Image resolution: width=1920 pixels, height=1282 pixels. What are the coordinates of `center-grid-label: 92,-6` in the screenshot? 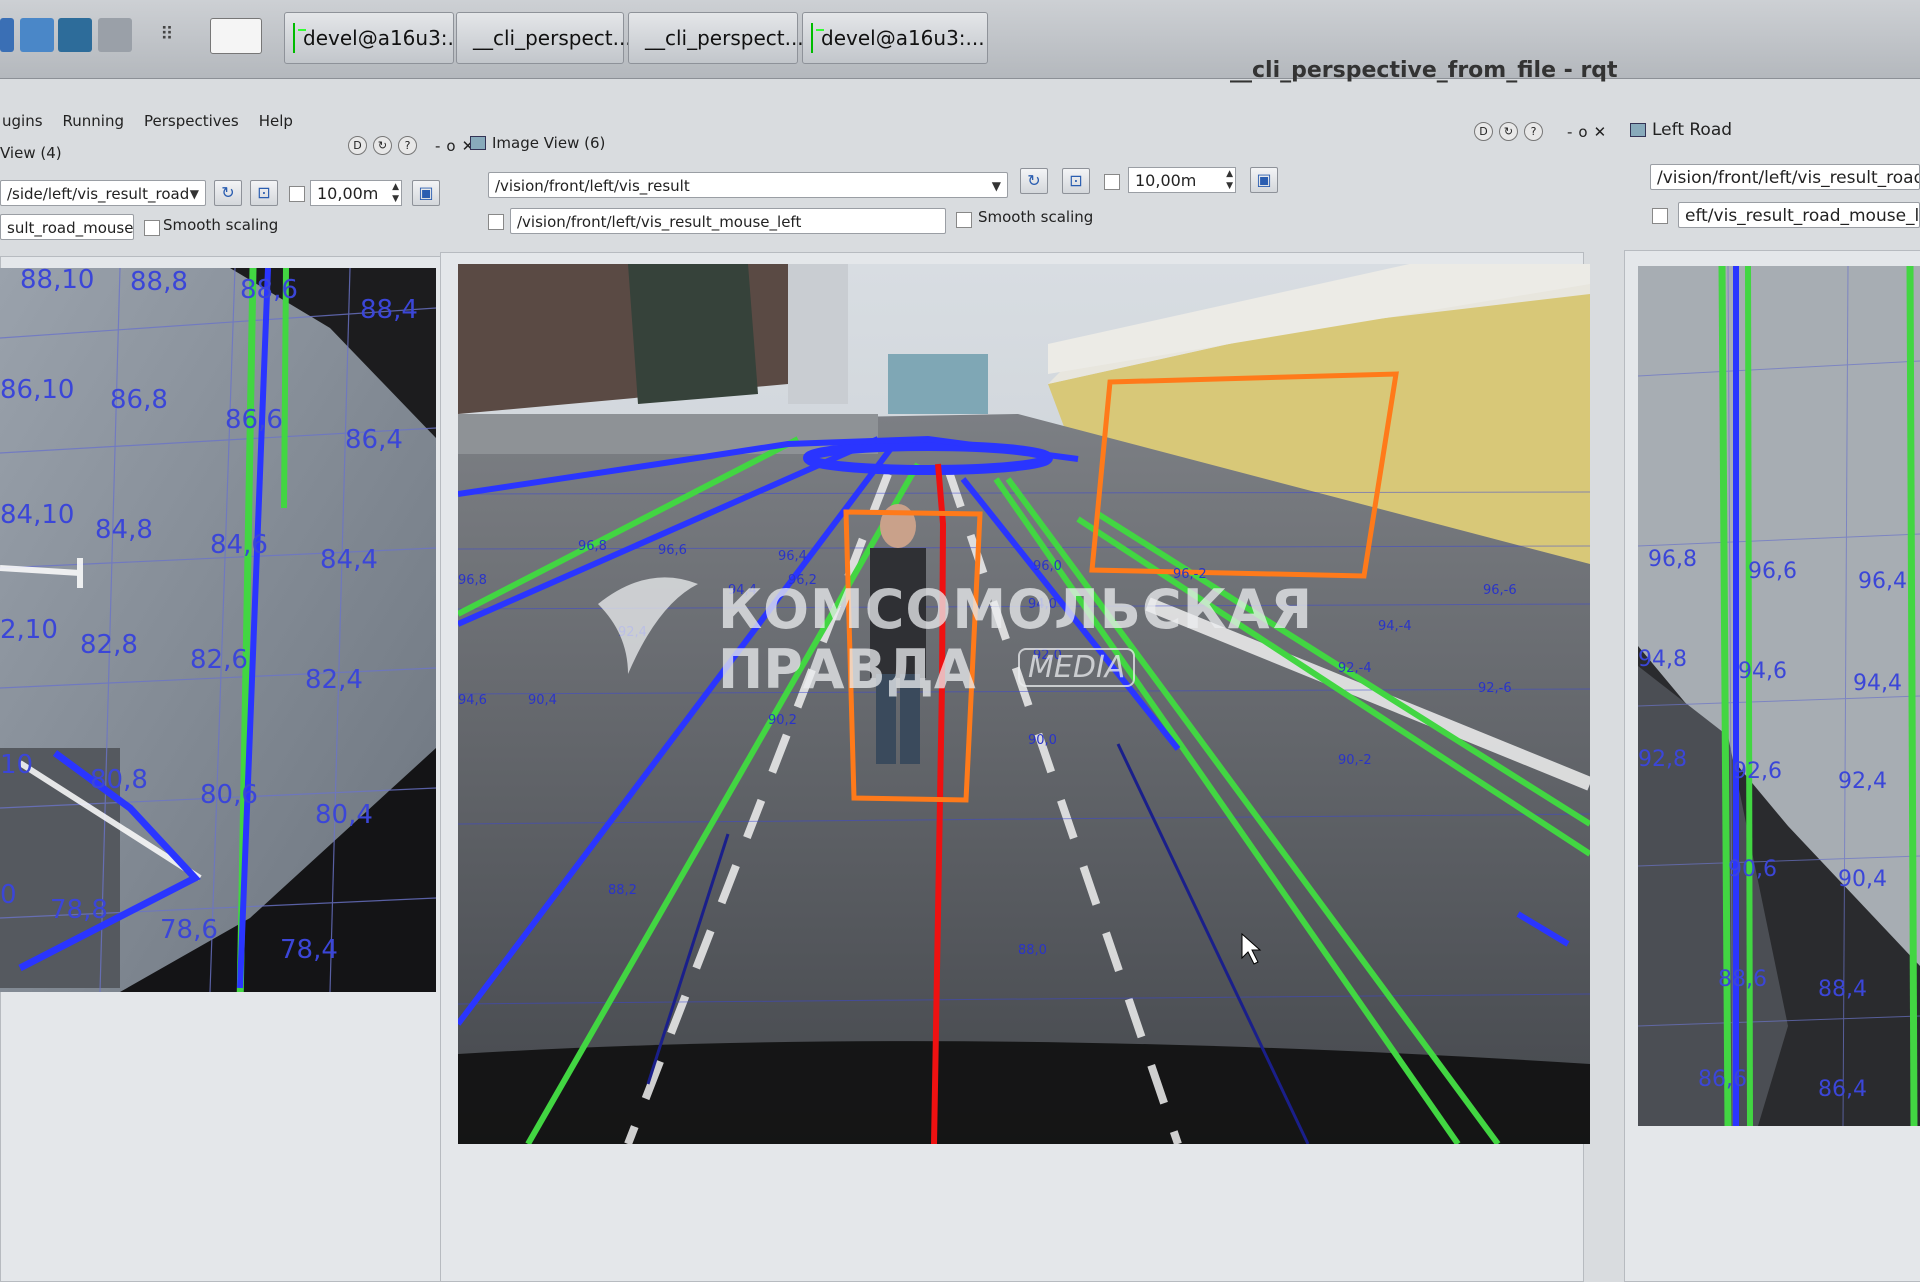 It's located at (1495, 688).